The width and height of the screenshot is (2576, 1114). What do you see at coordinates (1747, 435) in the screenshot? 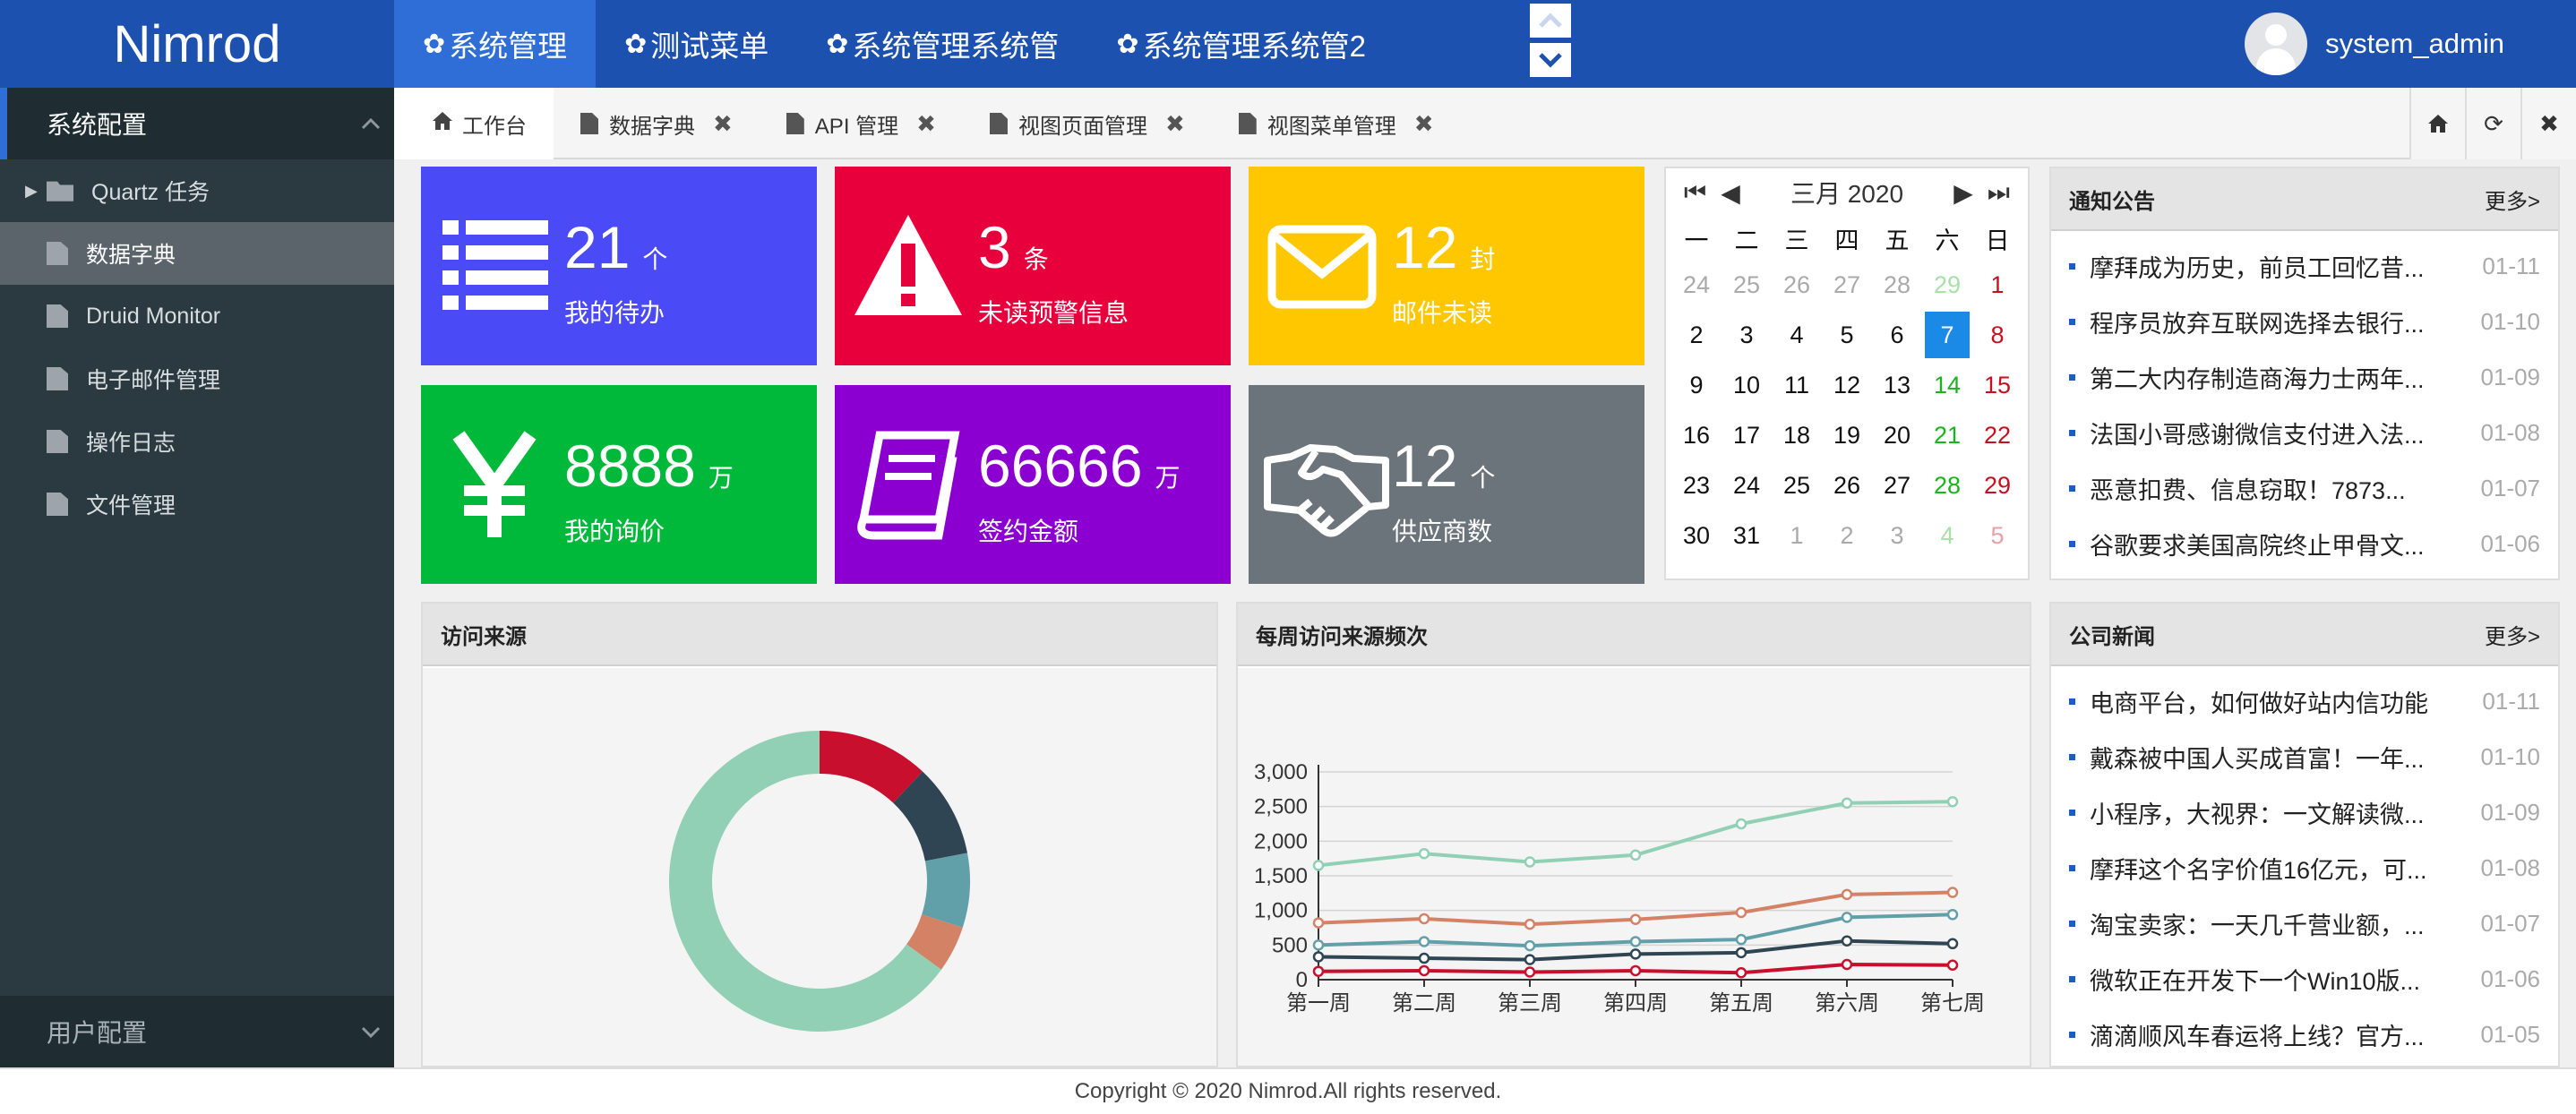
I see `calendar-day: 17` at bounding box center [1747, 435].